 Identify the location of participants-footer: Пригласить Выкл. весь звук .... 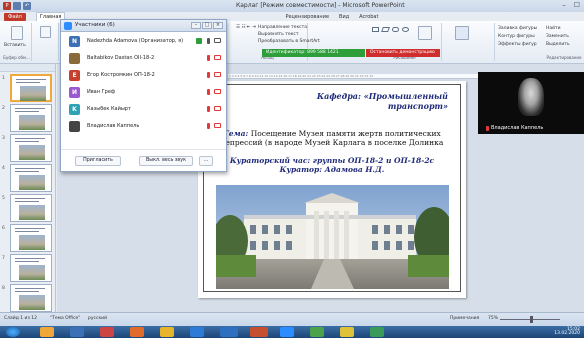
(143, 160).